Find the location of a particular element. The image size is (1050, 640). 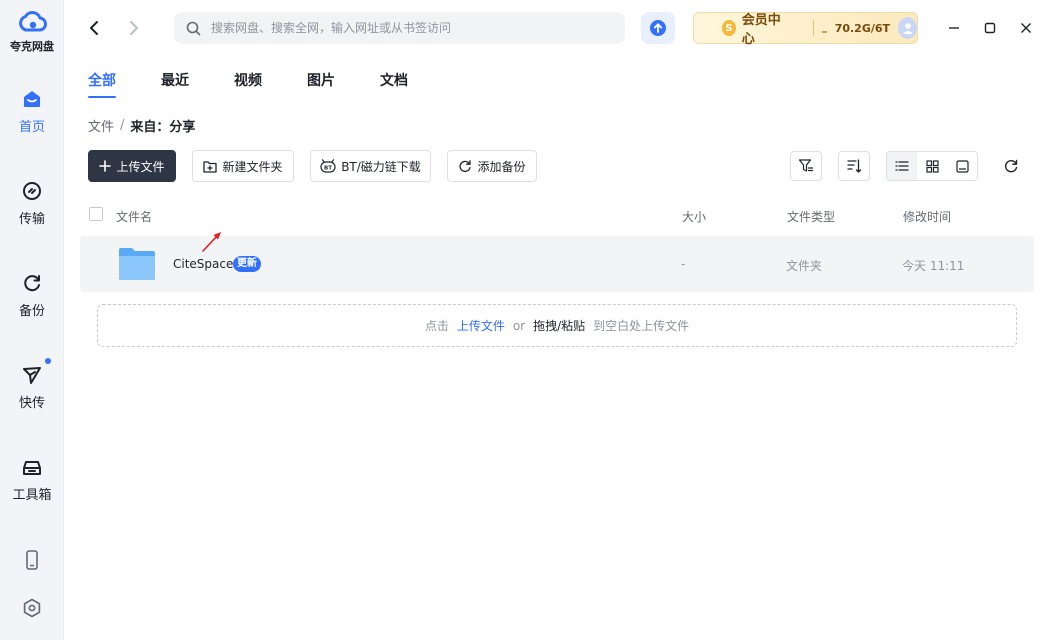

vip-coin-icon: S is located at coordinates (729, 28).